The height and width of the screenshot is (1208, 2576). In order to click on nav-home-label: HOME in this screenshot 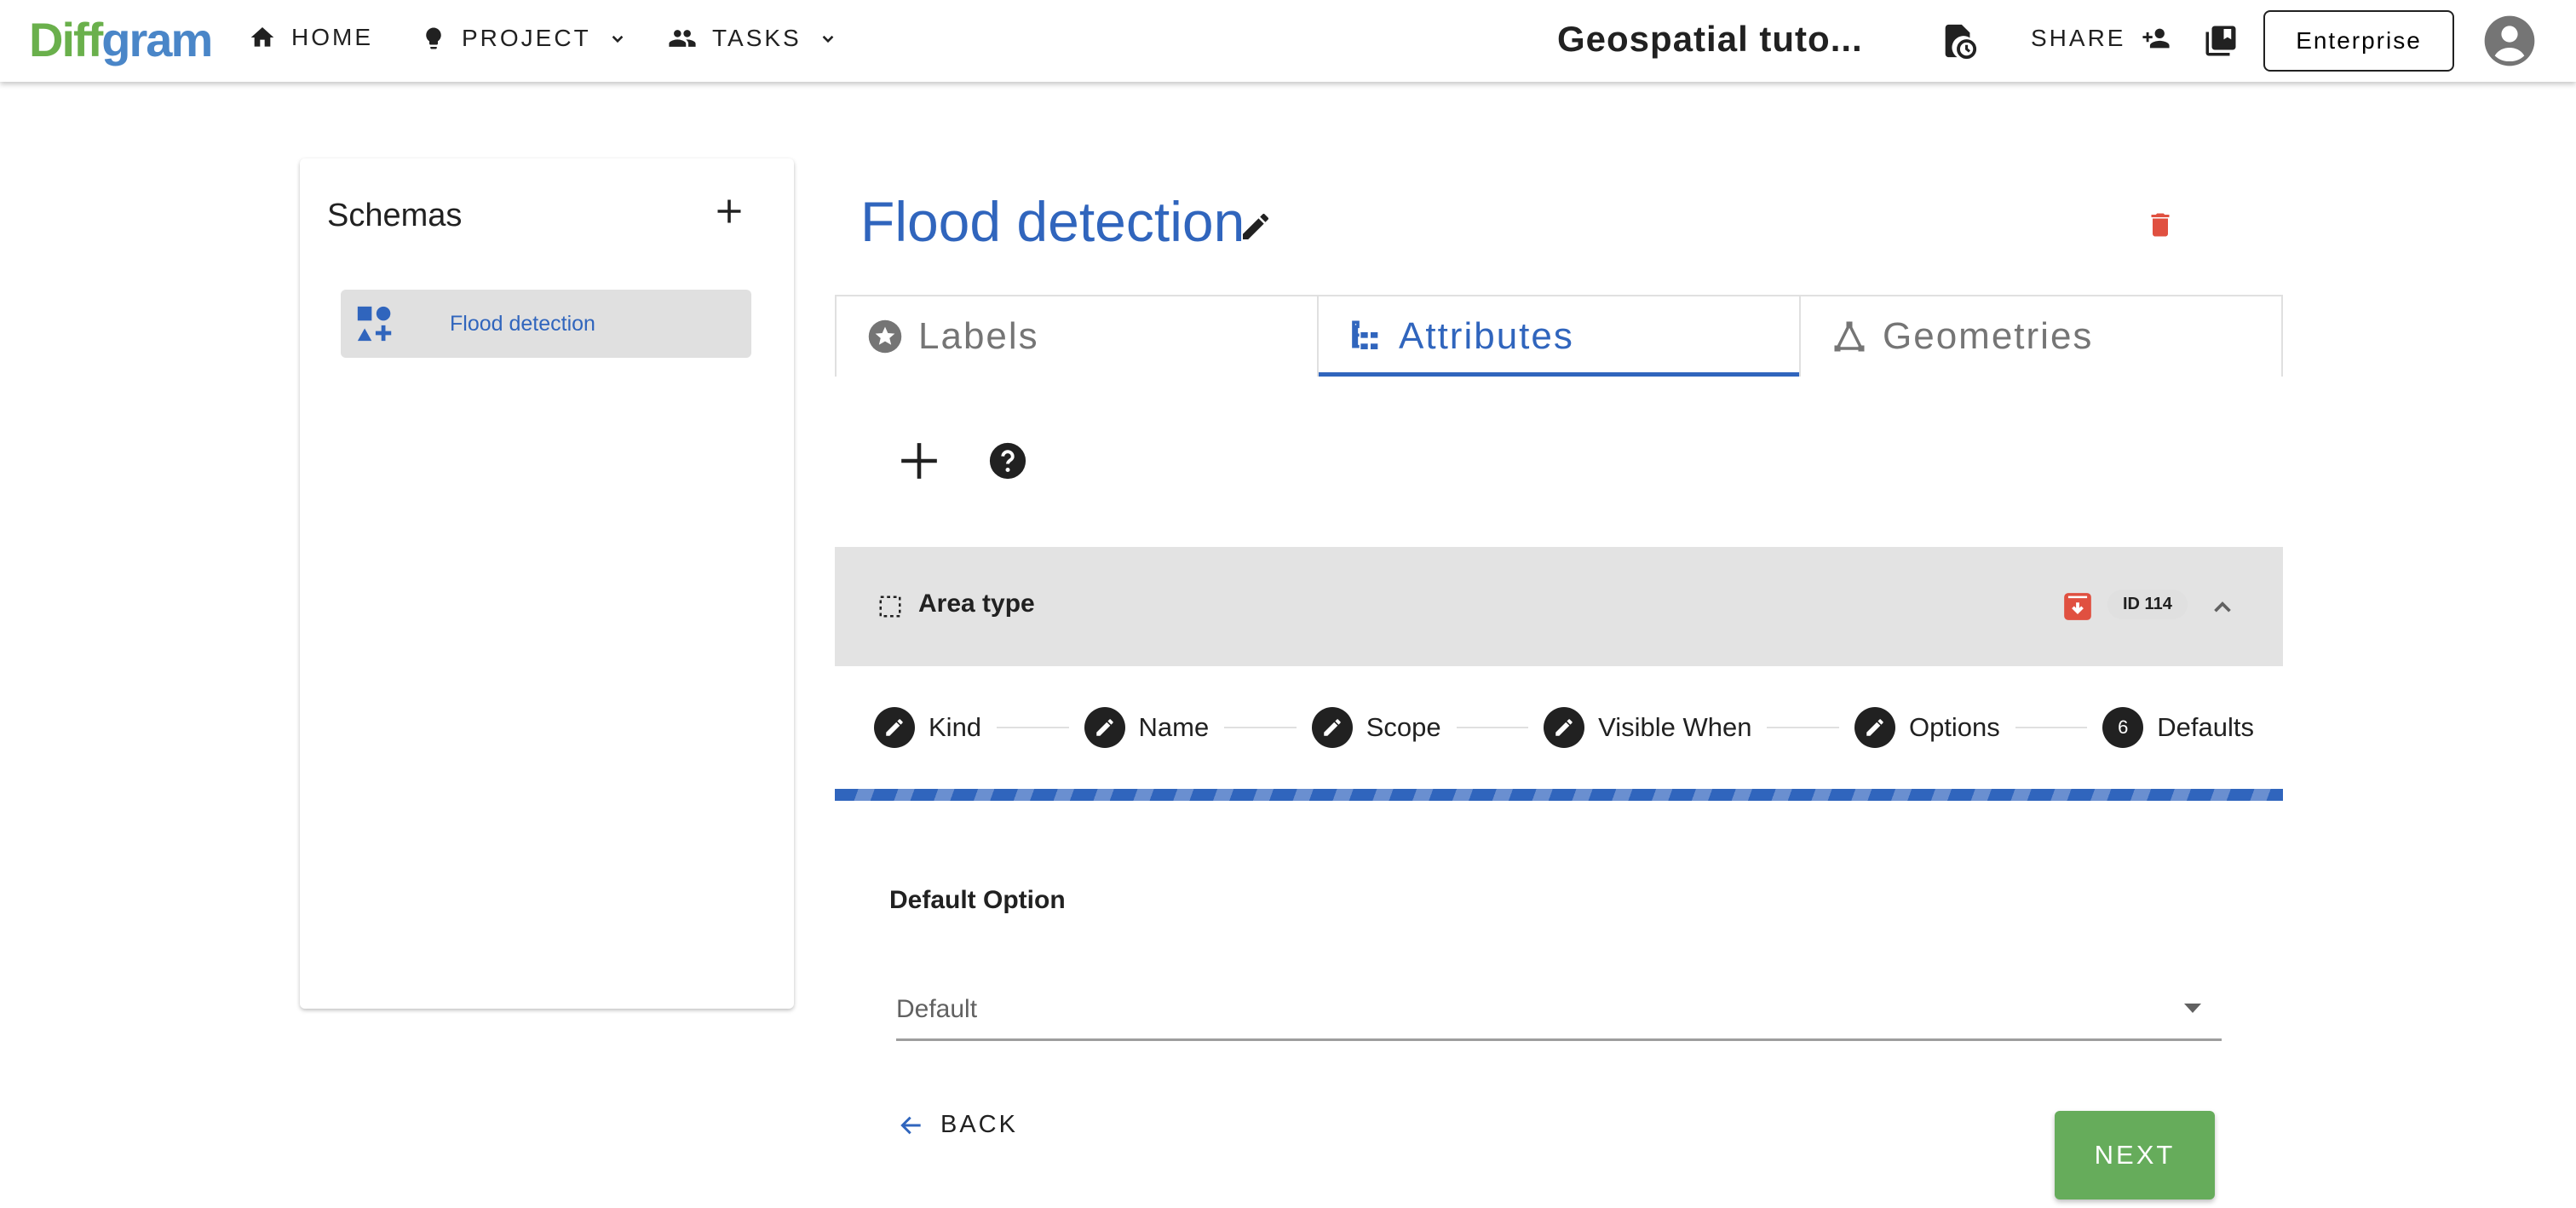, I will do `click(332, 37)`.